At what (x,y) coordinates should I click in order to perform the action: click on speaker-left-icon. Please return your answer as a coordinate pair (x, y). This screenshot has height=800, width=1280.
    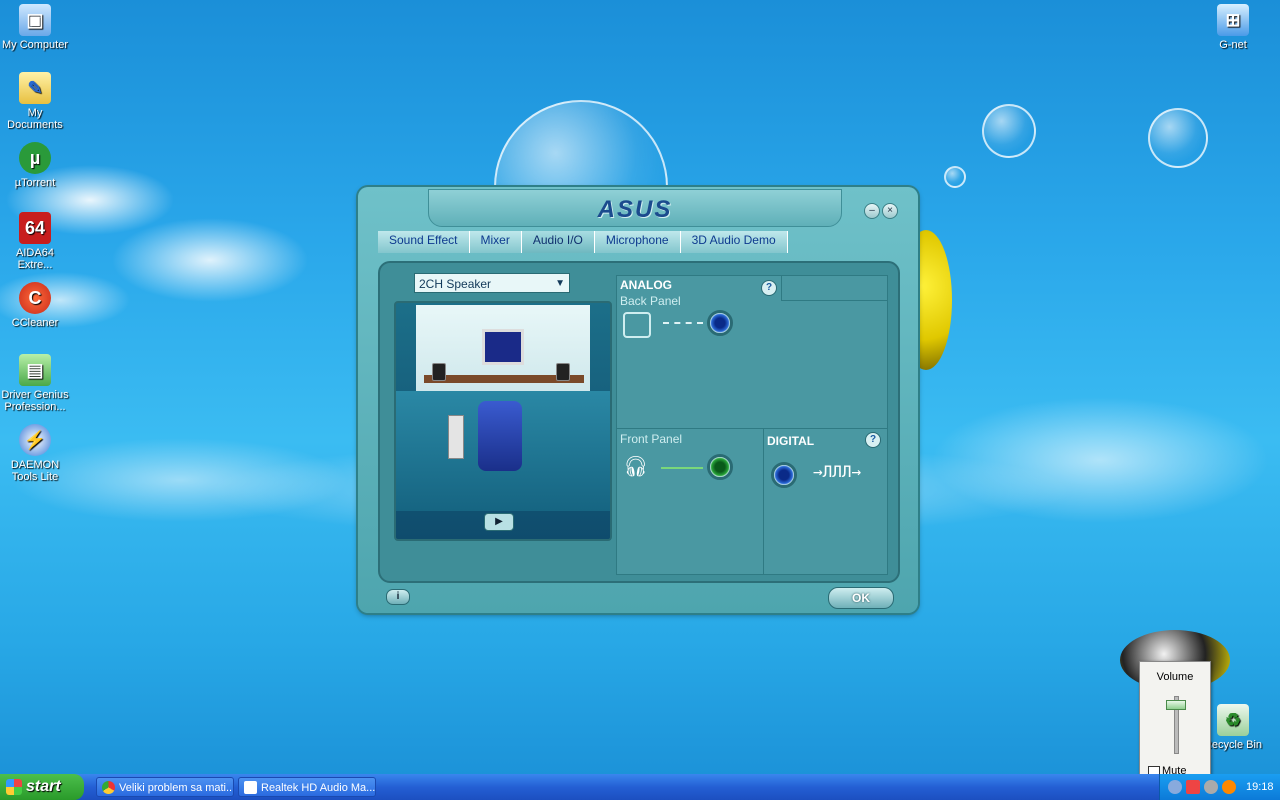
    Looking at the image, I should click on (439, 372).